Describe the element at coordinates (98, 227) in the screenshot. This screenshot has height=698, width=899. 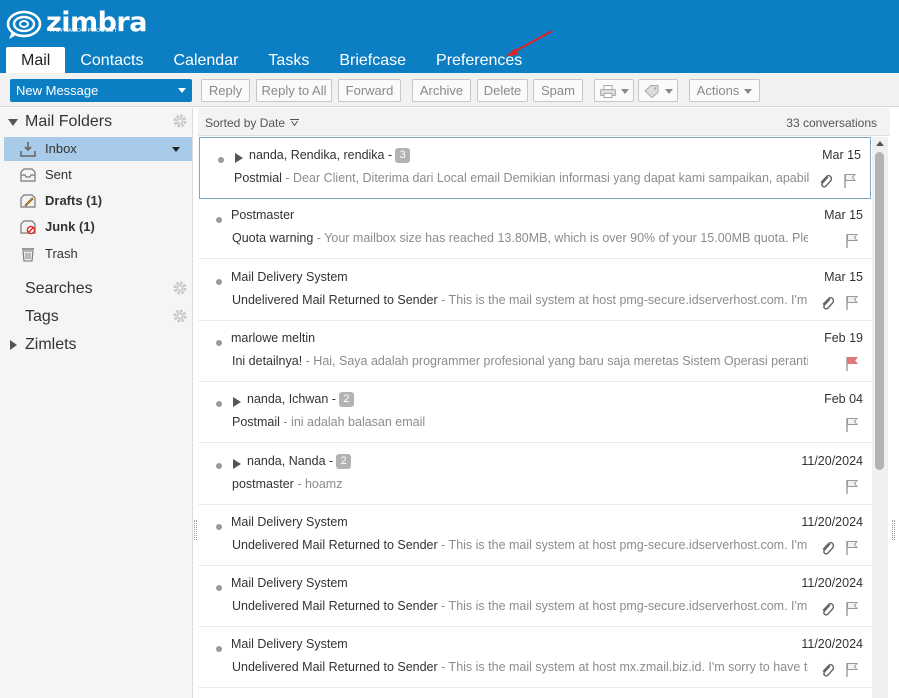
I see `sidebar-item-junk: Junk (1)` at that location.